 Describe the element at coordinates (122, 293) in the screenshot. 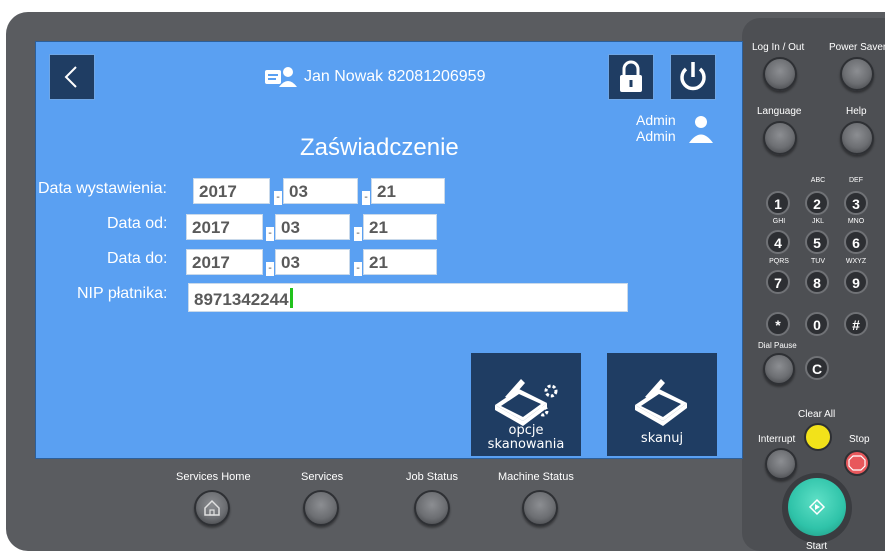

I see `nip-label: NIP płatnika:` at that location.